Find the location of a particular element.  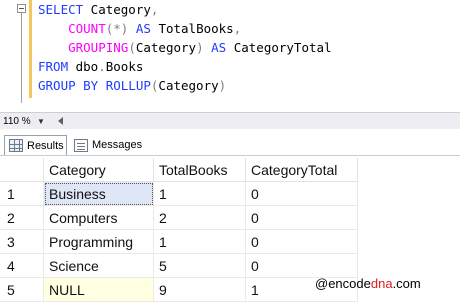

row-number: 2 is located at coordinates (22, 218).